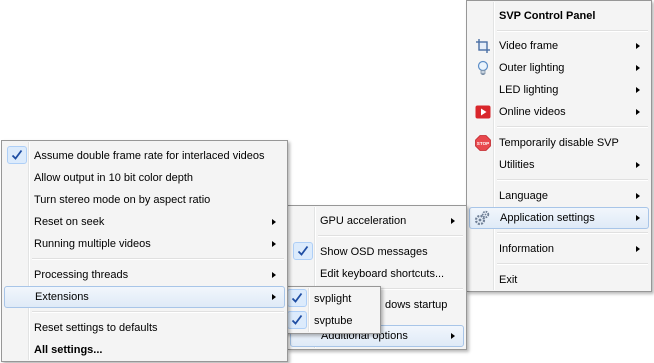  Describe the element at coordinates (532, 68) in the screenshot. I see `menu-item-label: Outer lighting` at that location.